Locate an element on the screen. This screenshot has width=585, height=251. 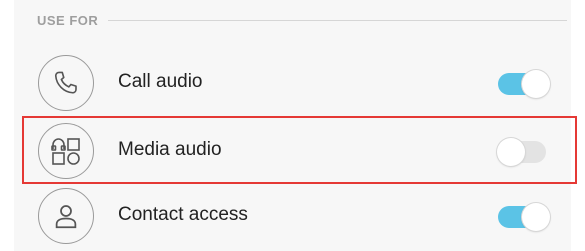
phone-icon is located at coordinates (66, 83).